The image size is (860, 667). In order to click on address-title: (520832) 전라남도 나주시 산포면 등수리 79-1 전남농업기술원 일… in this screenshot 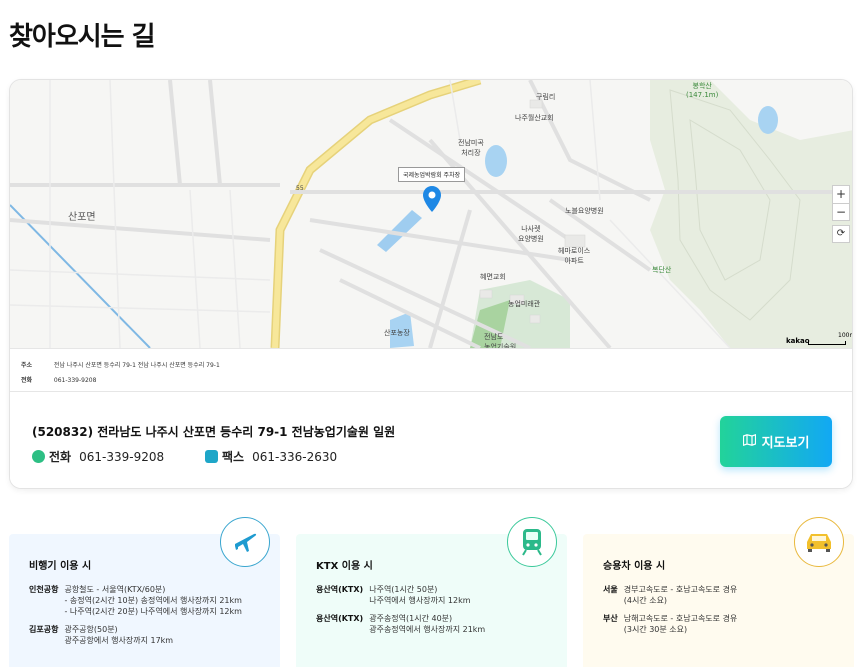, I will do `click(214, 432)`.